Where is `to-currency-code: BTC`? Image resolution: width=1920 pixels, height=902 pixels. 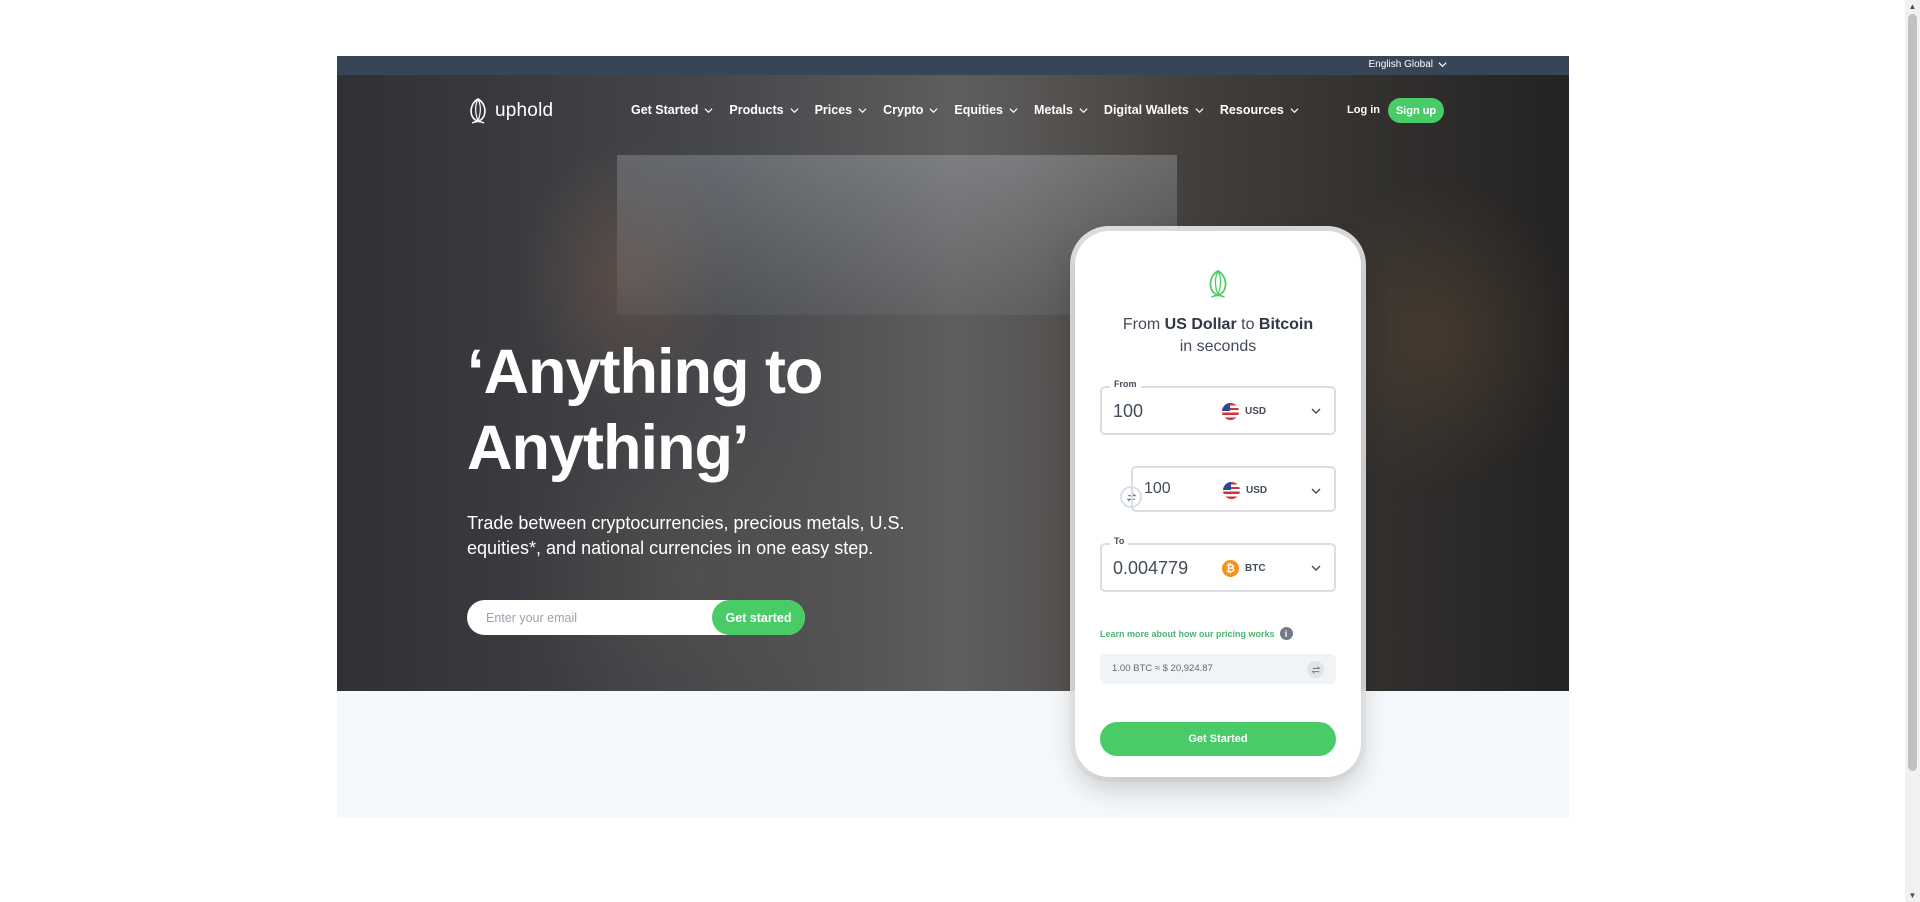 to-currency-code: BTC is located at coordinates (1255, 568).